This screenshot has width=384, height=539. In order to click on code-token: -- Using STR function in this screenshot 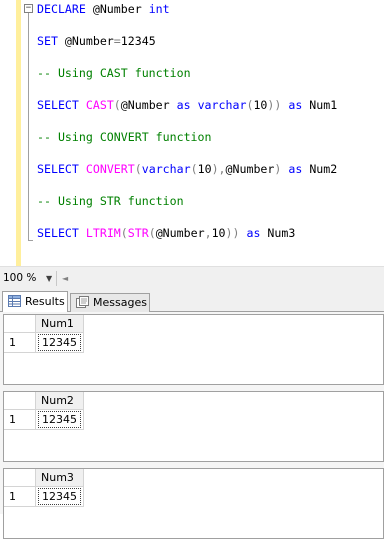, I will do `click(110, 201)`.